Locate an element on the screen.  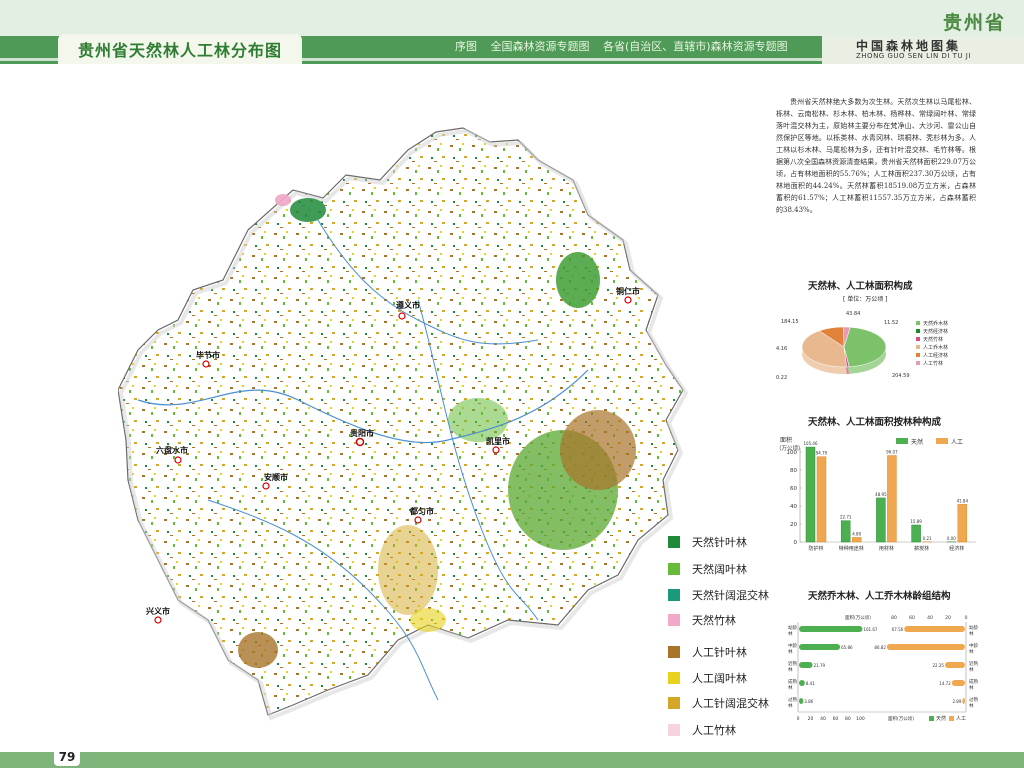
svg-text: 都匀市 is located at coordinates (421, 511).